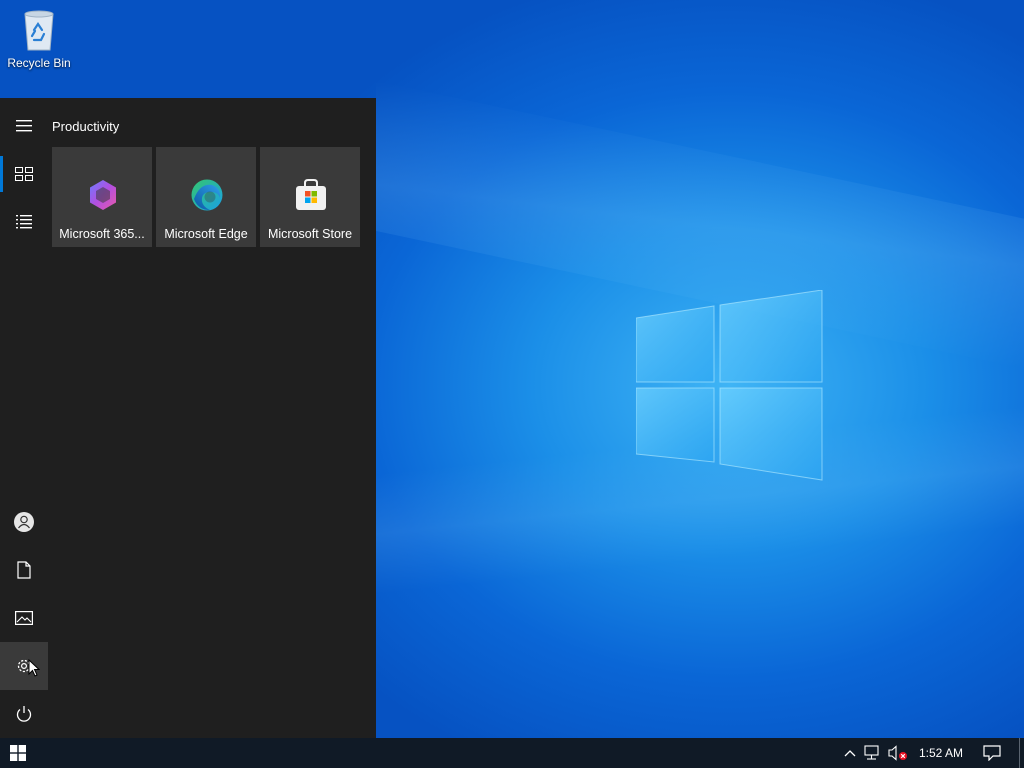 The width and height of the screenshot is (1024, 768). What do you see at coordinates (1019, 753) in the screenshot?
I see `show-desktop-button` at bounding box center [1019, 753].